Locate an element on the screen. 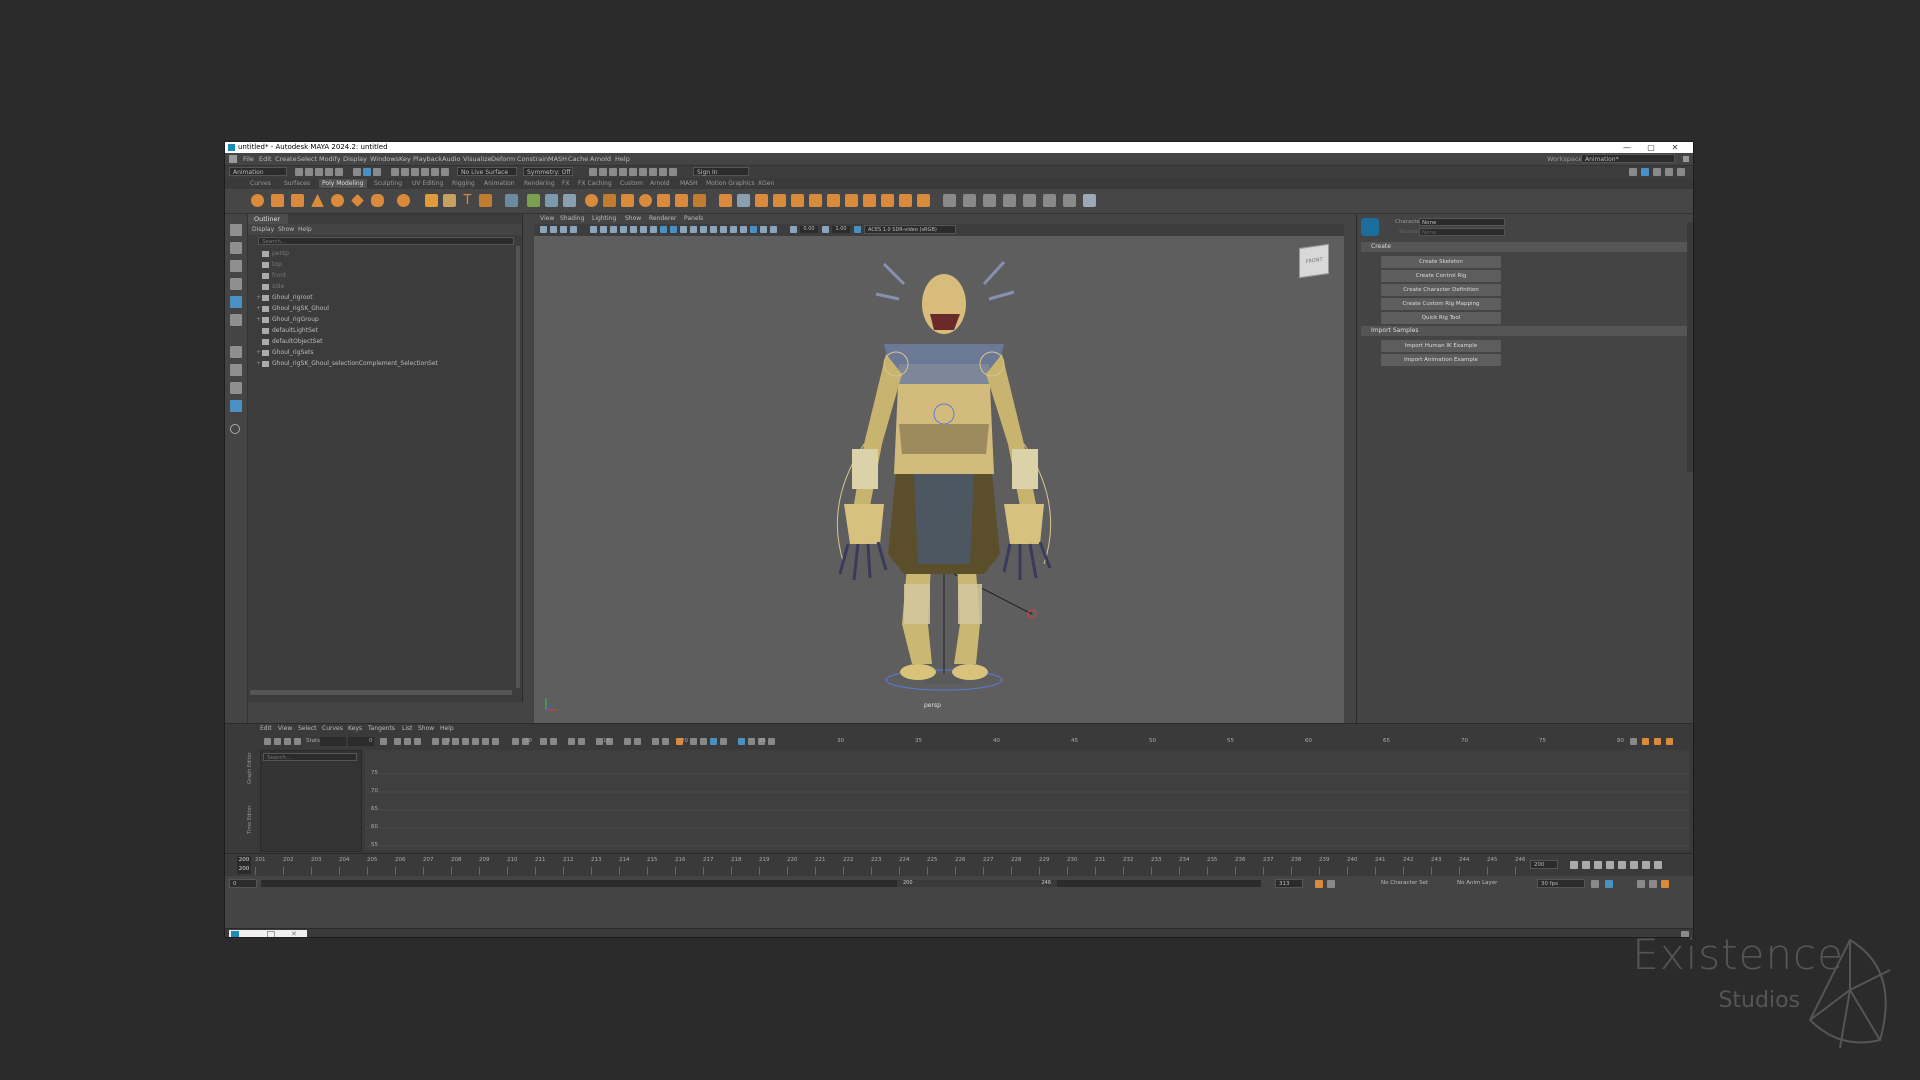 The width and height of the screenshot is (1920, 1080). camera-attributes-icon is located at coordinates (553, 229).